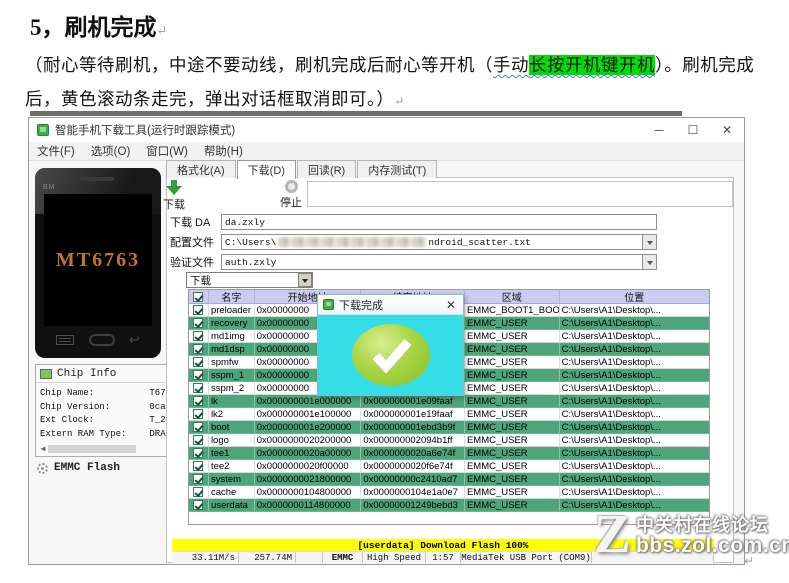 The width and height of the screenshot is (789, 583). What do you see at coordinates (361, 305) in the screenshot?
I see `dialog-title: 下载完成` at bounding box center [361, 305].